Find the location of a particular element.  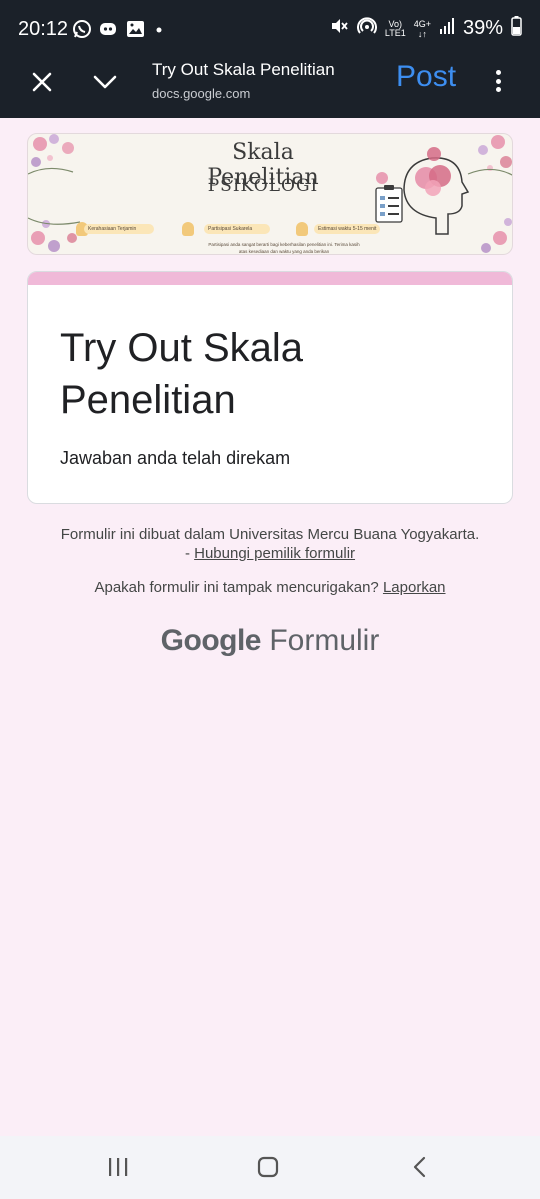

page-url: docs.google.com is located at coordinates (201, 93).